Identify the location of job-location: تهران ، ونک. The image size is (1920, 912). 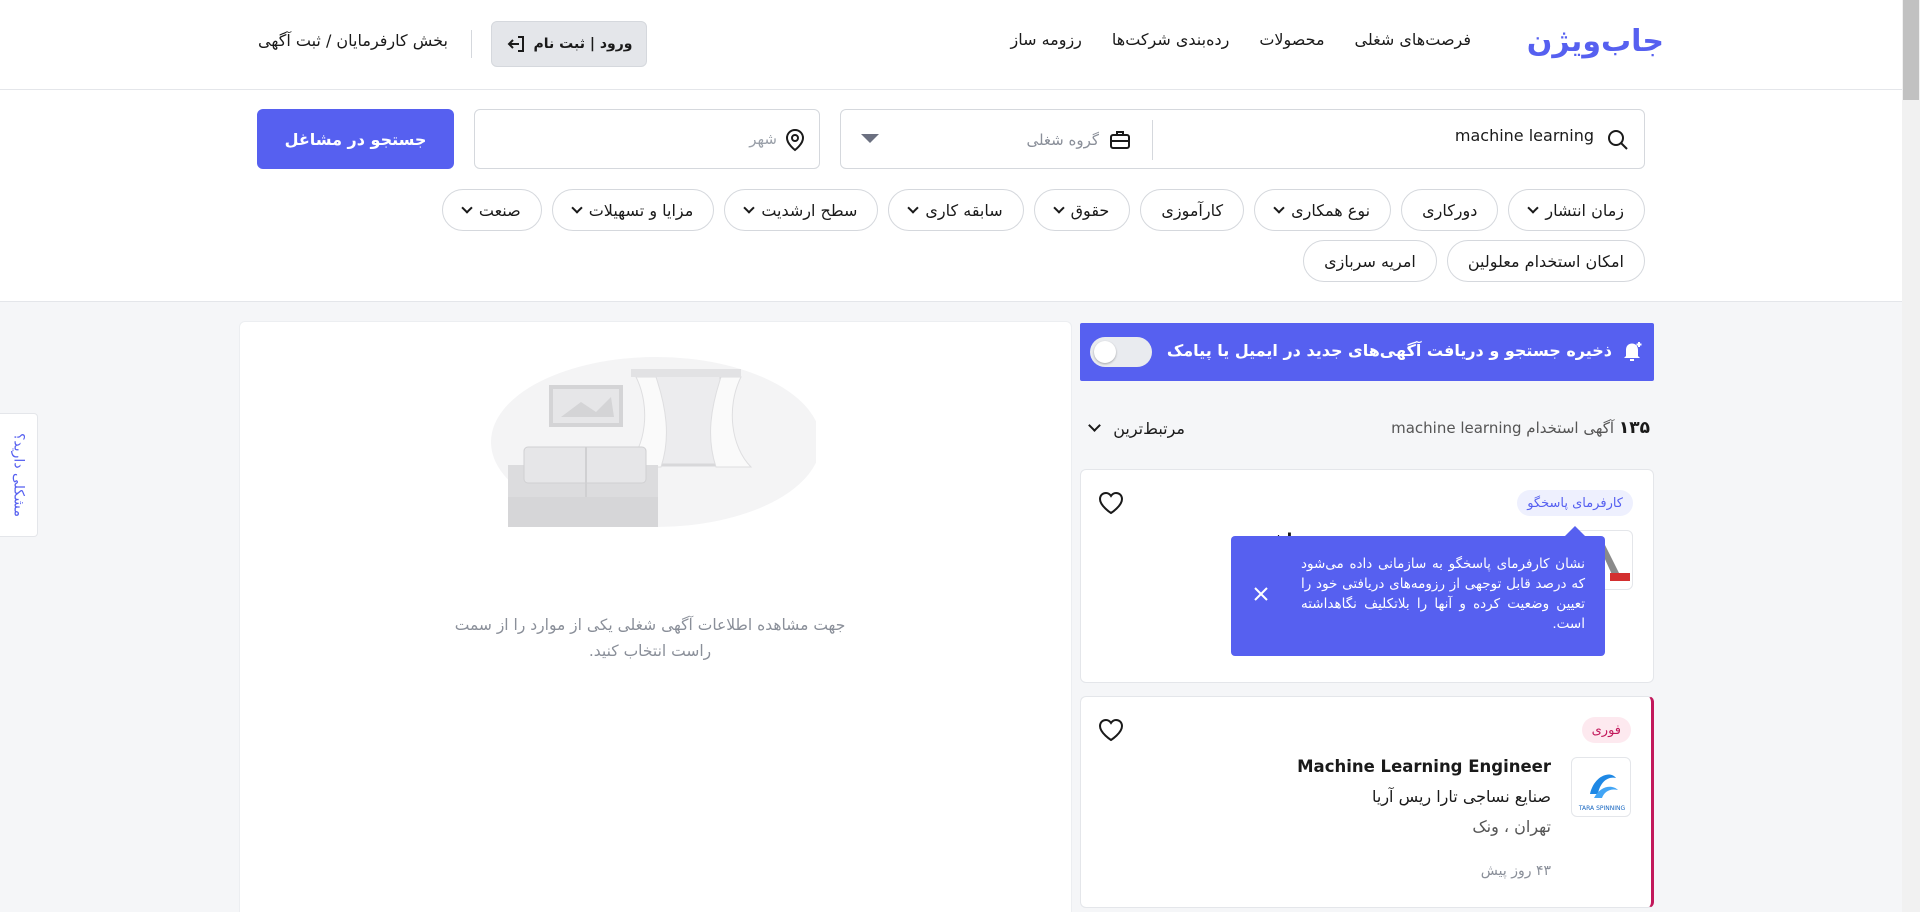
(1511, 826).